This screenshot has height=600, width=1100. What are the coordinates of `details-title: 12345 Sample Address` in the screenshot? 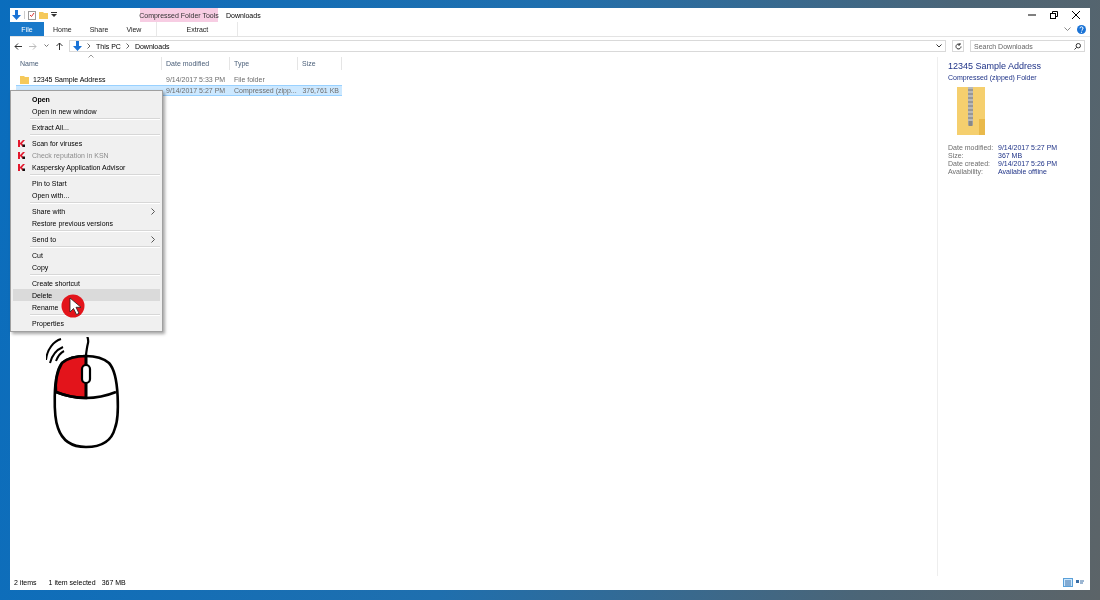 It's located at (995, 66).